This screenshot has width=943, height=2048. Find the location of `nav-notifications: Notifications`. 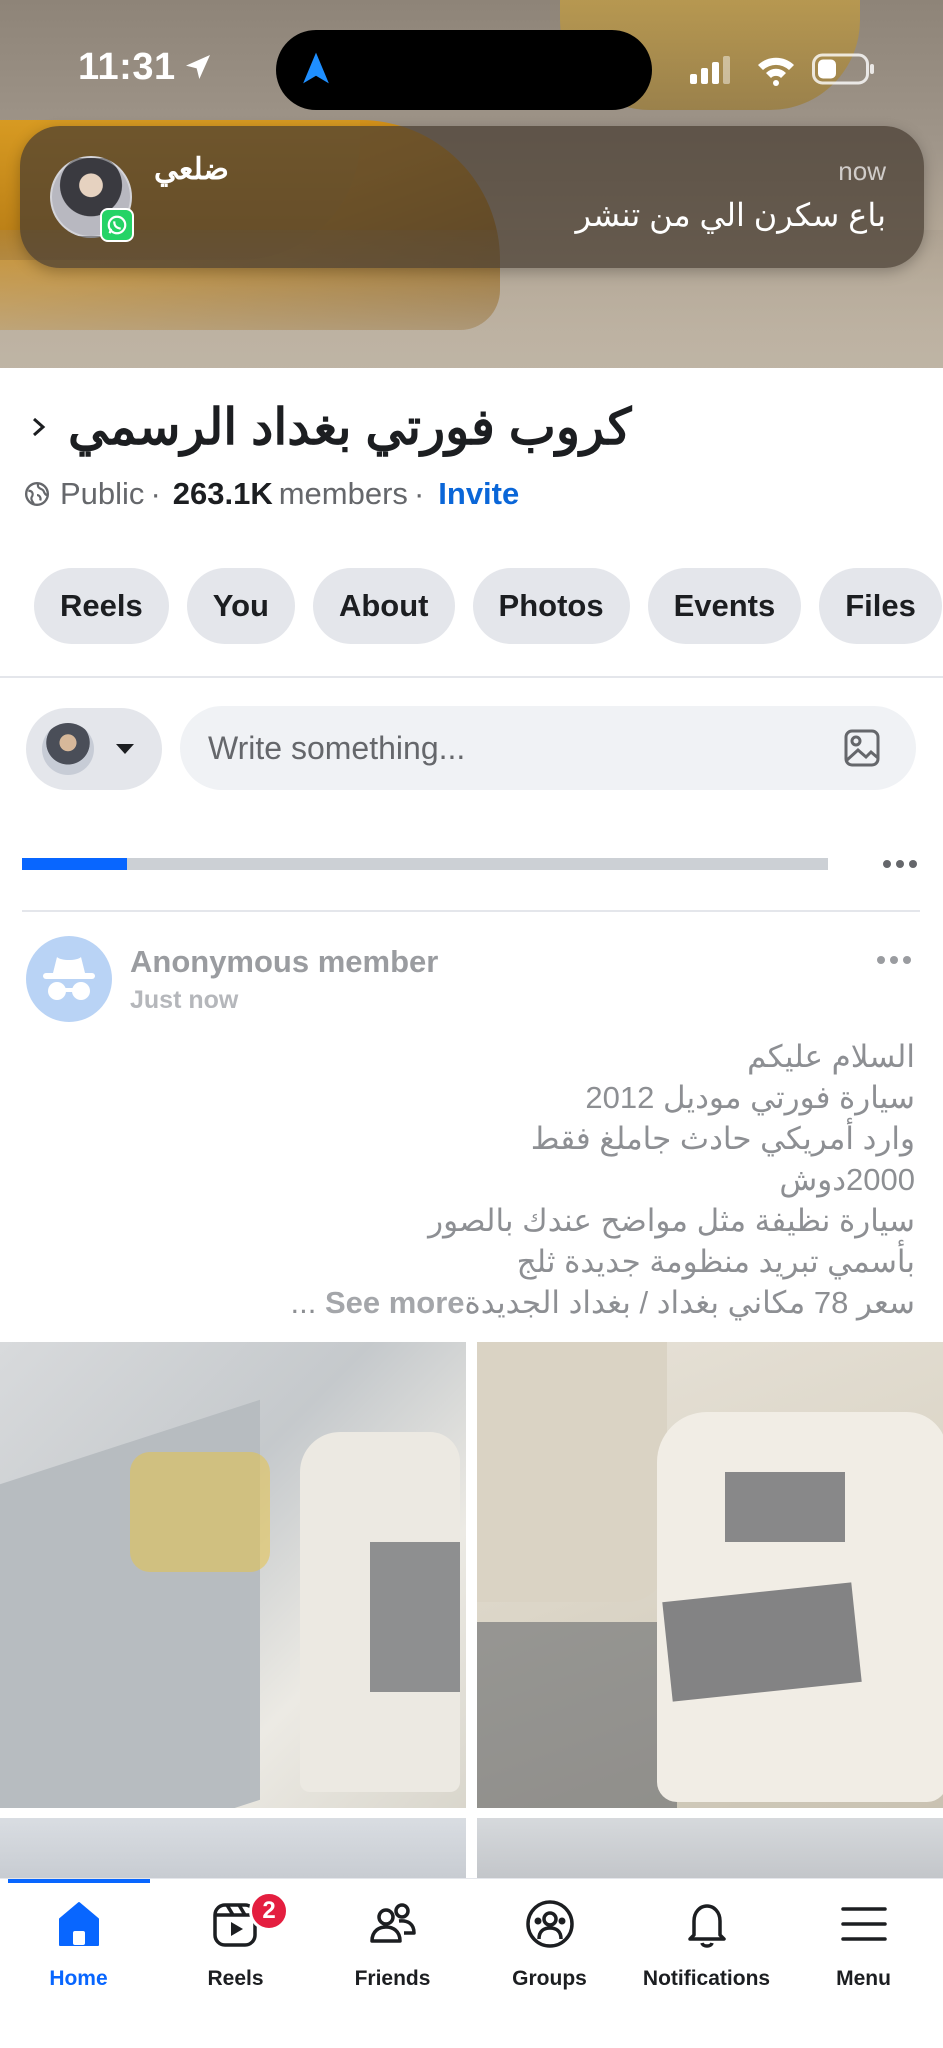

nav-notifications: Notifications is located at coordinates (706, 1952).